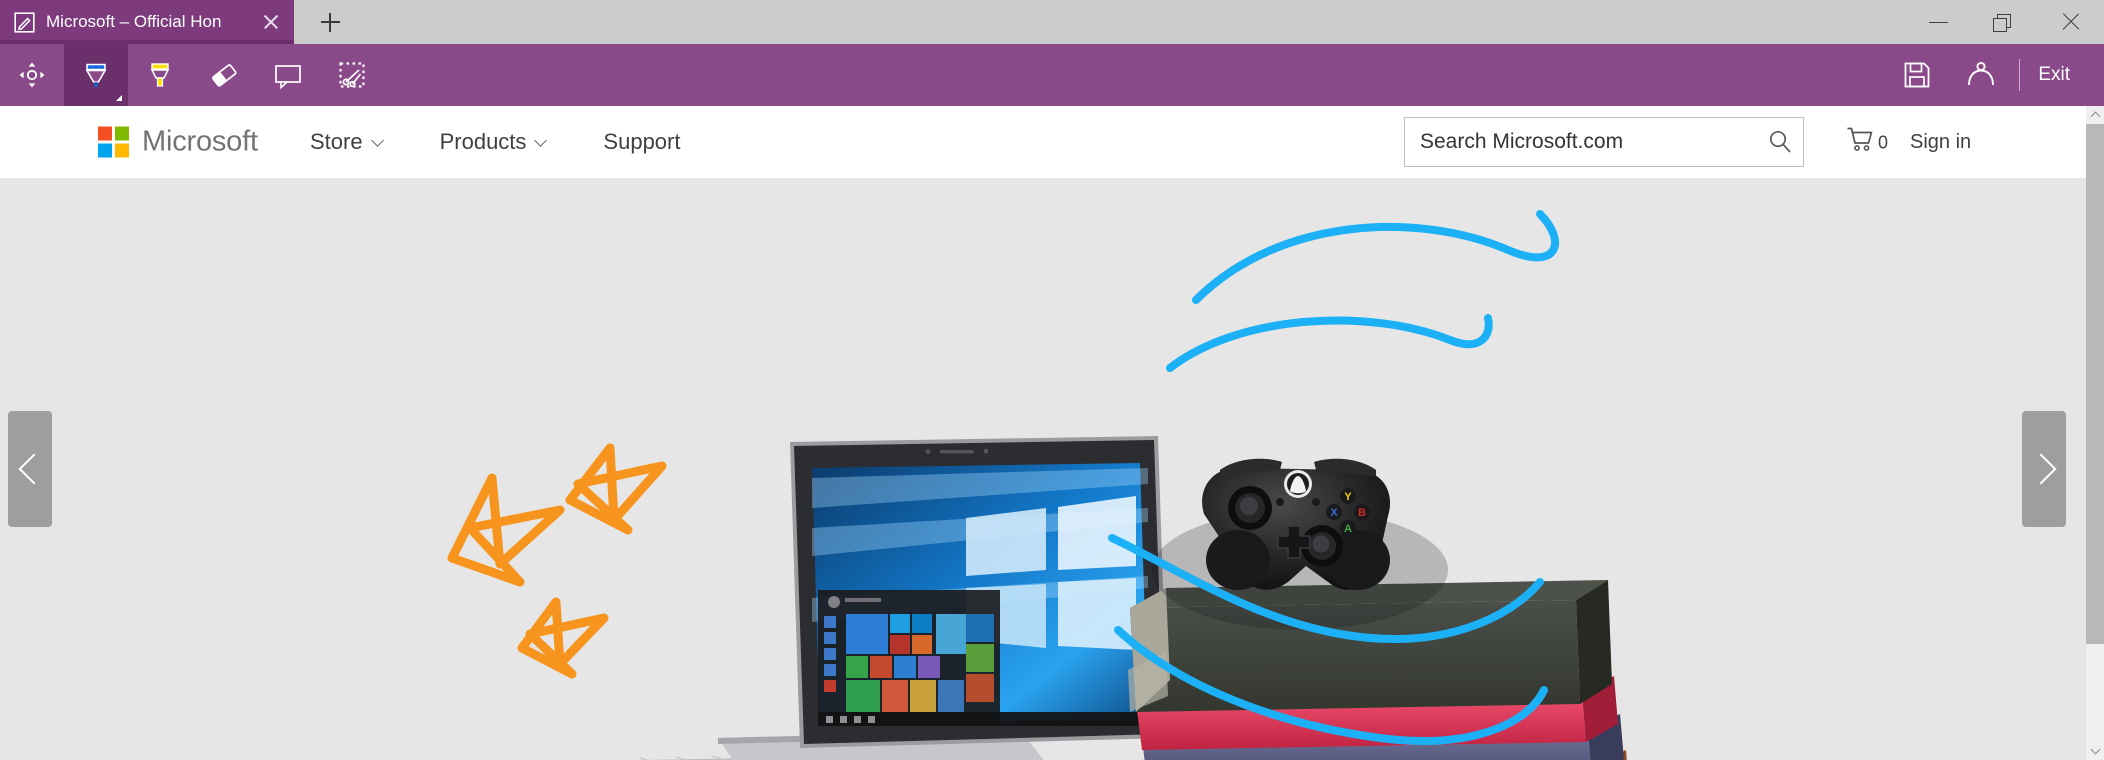  I want to click on chevron-up-icon, so click(2095, 116).